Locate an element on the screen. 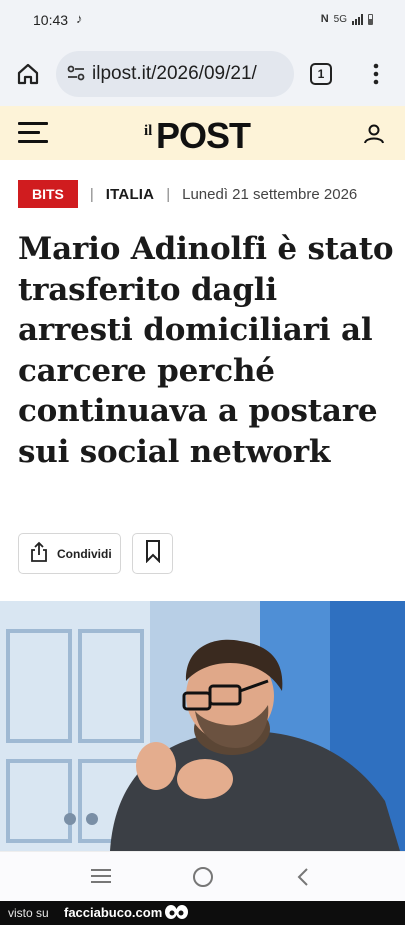 This screenshot has height=925, width=405. back-icon is located at coordinates (303, 879).